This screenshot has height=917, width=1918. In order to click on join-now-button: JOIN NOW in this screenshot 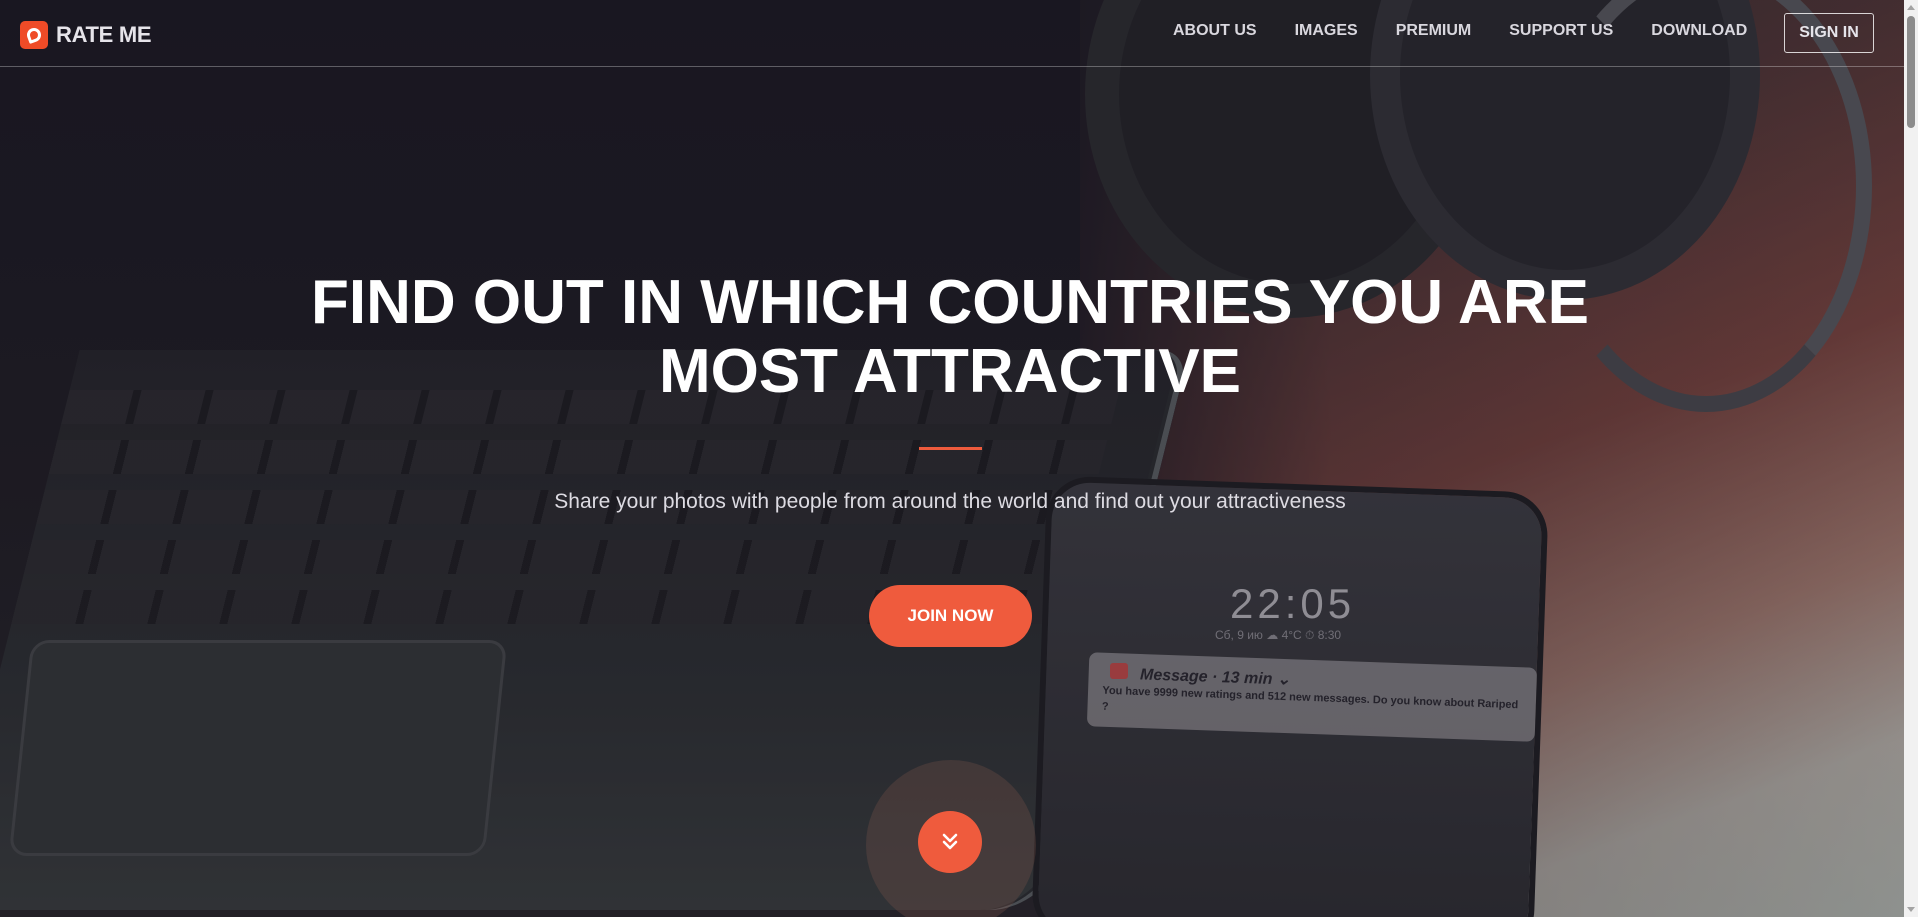, I will do `click(950, 616)`.